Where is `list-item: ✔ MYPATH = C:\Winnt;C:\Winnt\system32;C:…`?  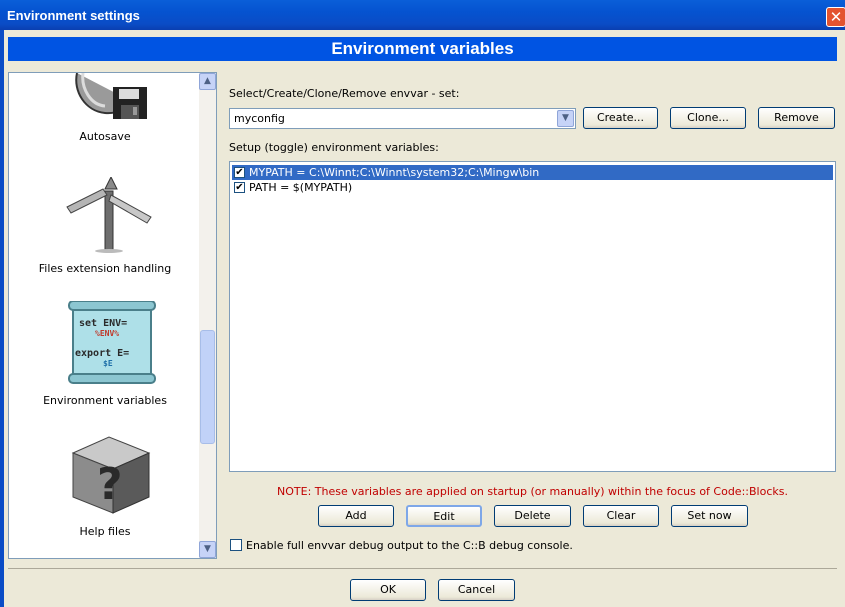
list-item: ✔ MYPATH = C:\Winnt;C:\Winnt\system32;C:… is located at coordinates (532, 172).